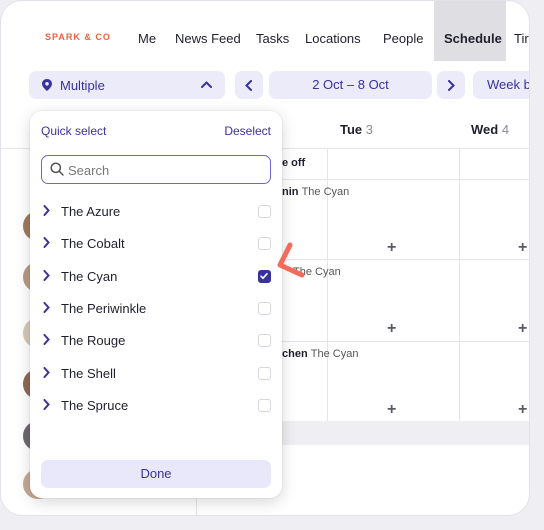 The height and width of the screenshot is (530, 544). What do you see at coordinates (57, 169) in the screenshot?
I see `search-icon` at bounding box center [57, 169].